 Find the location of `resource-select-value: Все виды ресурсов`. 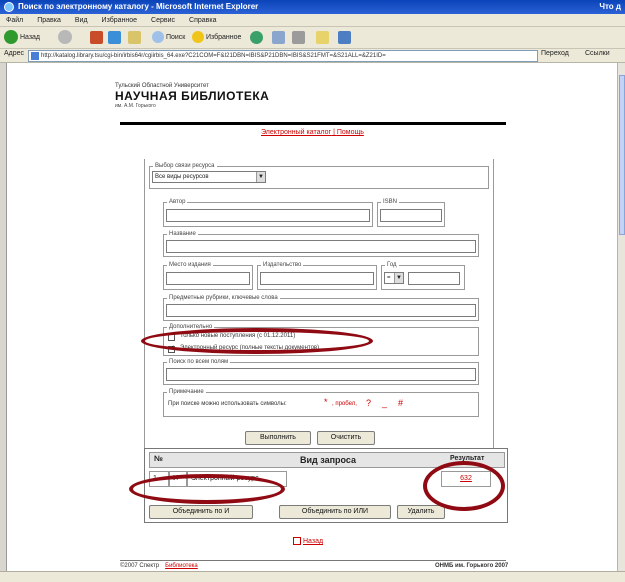

resource-select-value: Все виды ресурсов is located at coordinates (182, 177).